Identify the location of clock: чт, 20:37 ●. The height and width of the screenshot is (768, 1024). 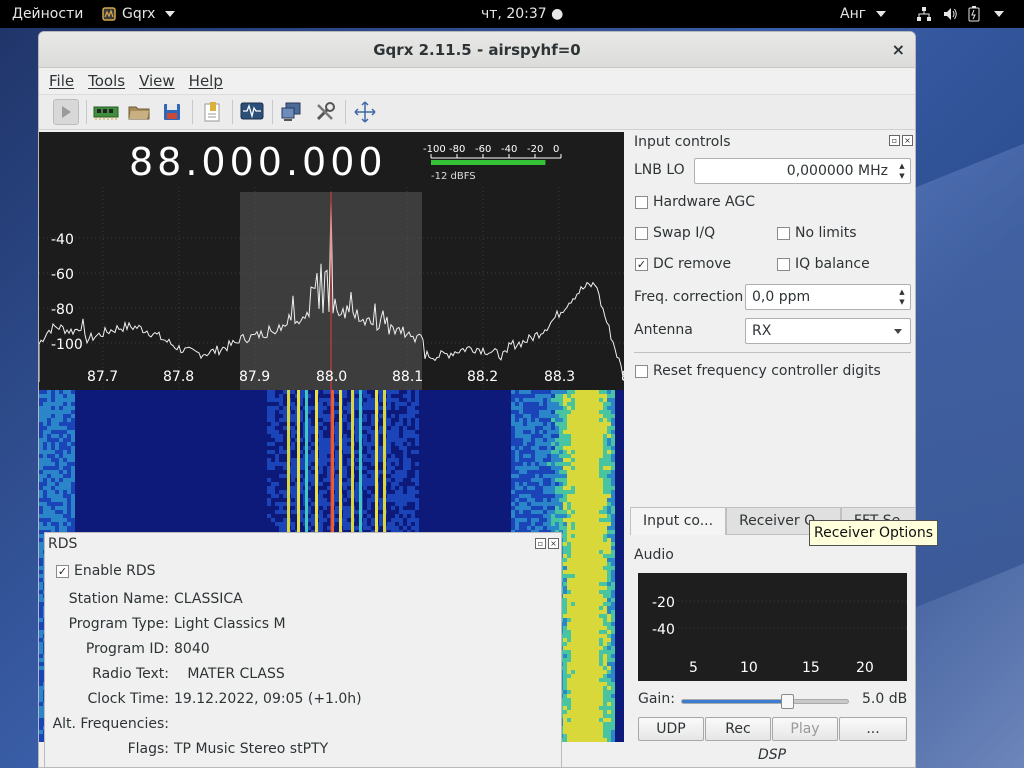
(522, 14).